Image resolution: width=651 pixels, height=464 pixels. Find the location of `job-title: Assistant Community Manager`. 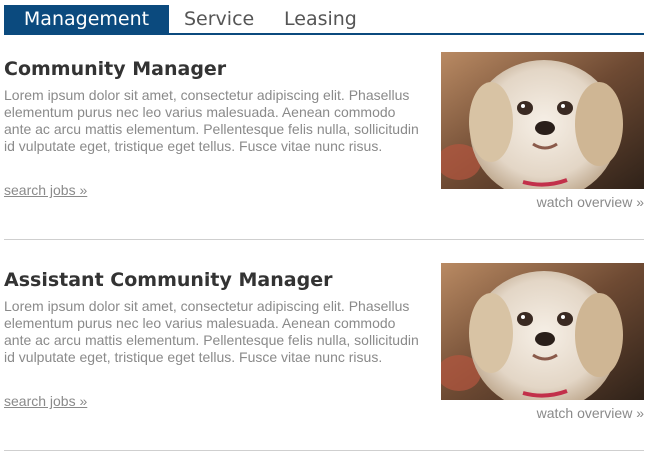

job-title: Assistant Community Manager is located at coordinates (168, 280).